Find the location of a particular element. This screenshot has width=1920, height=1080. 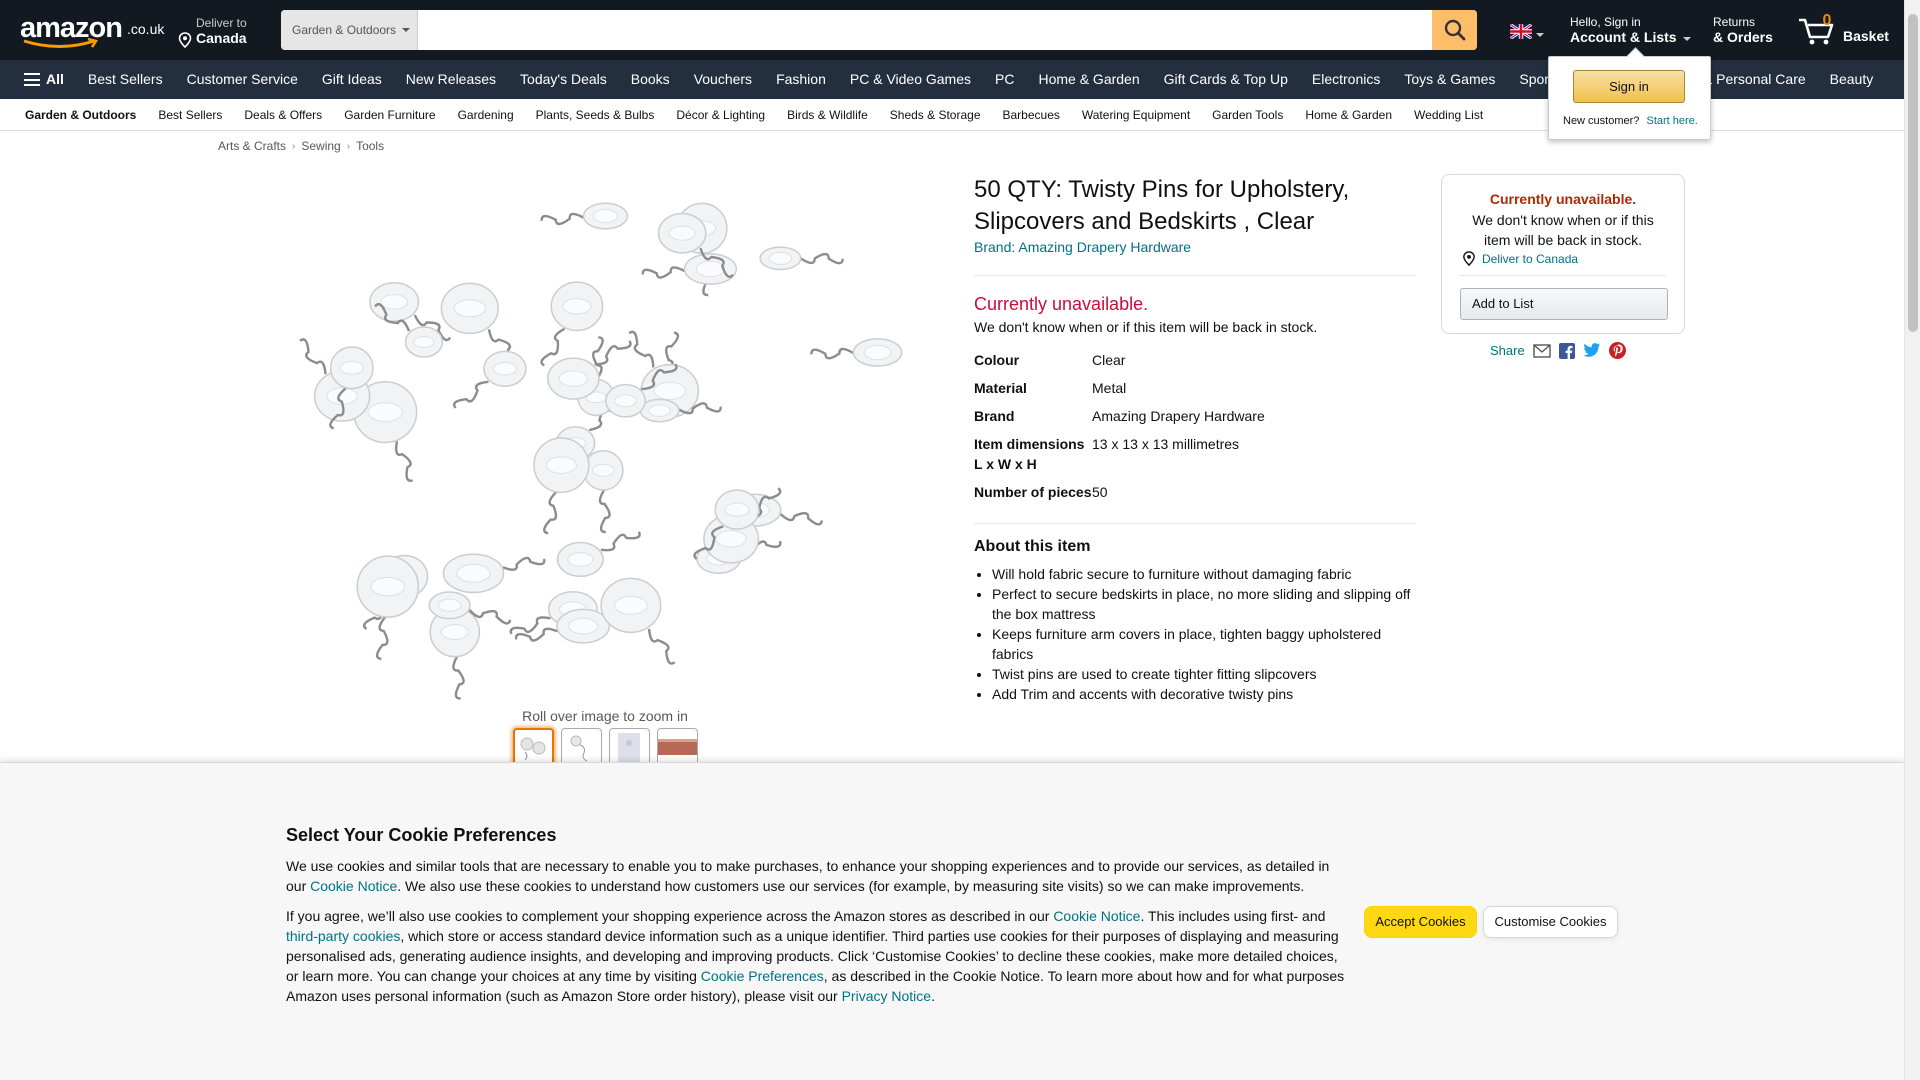

search-icon is located at coordinates (1454, 30).